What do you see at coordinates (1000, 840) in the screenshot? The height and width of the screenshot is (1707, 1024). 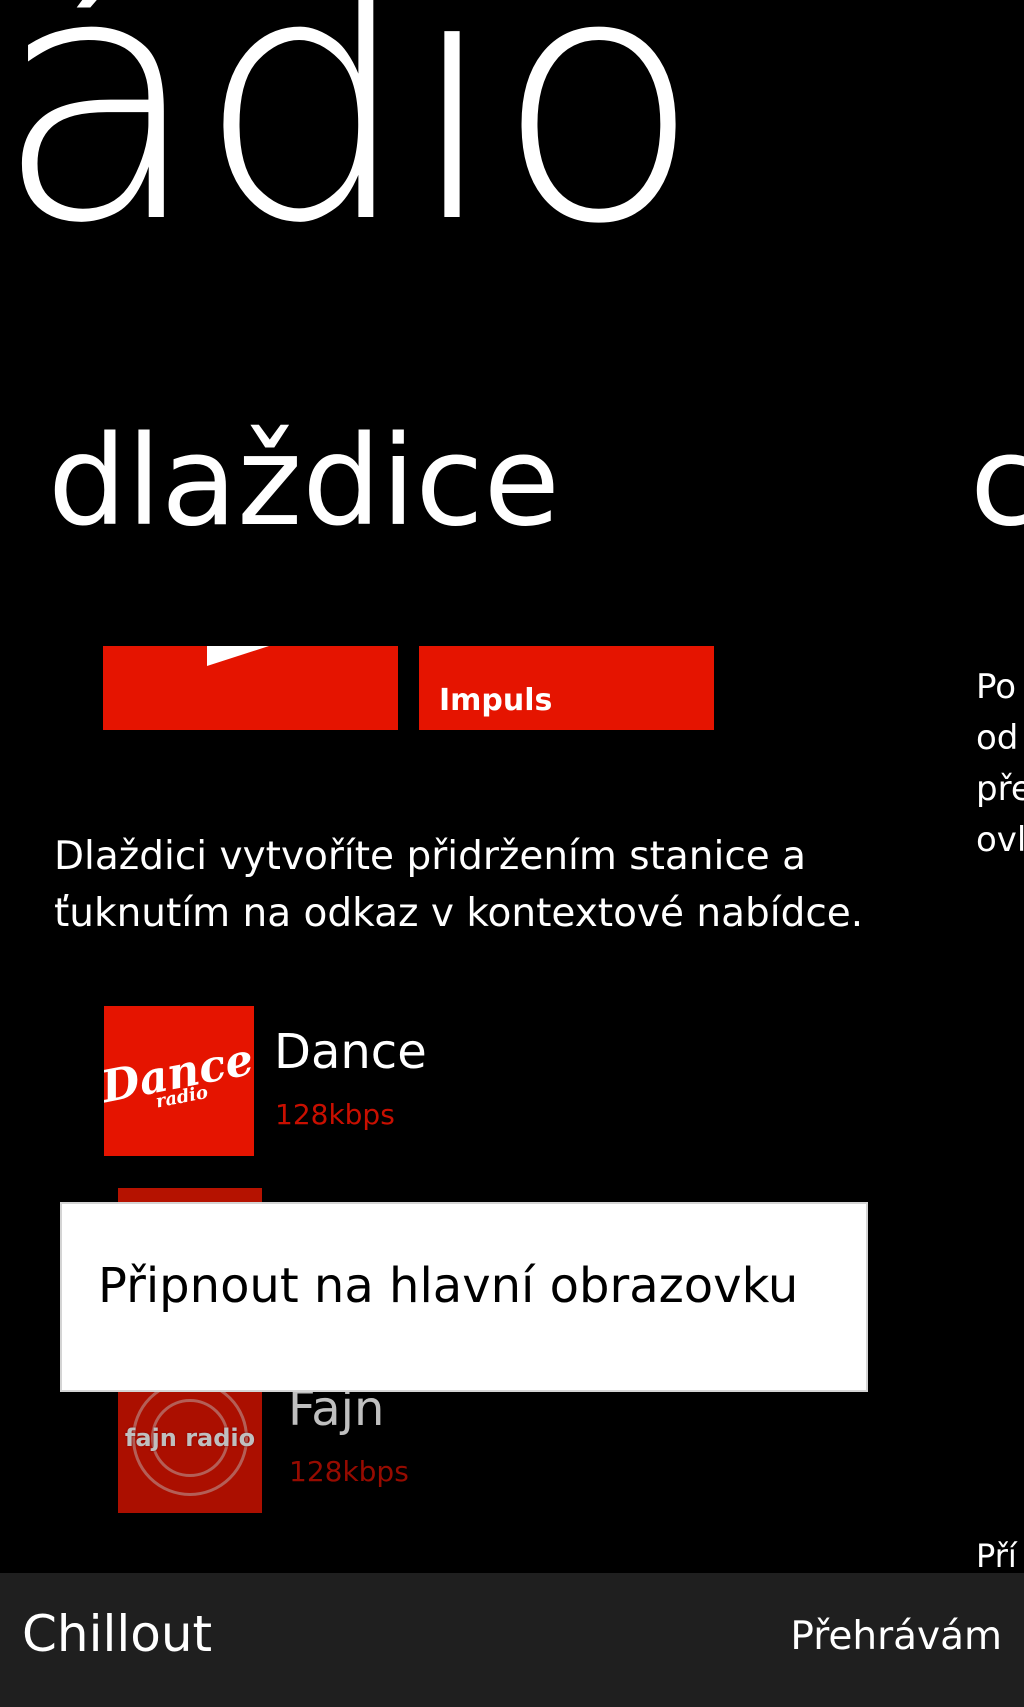 I see `next-panel-line: ovl` at bounding box center [1000, 840].